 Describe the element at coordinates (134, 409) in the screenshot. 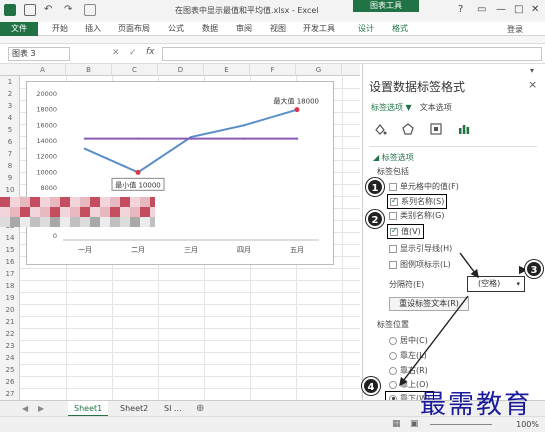

I see `sheet-tab-2: Sheet2` at that location.